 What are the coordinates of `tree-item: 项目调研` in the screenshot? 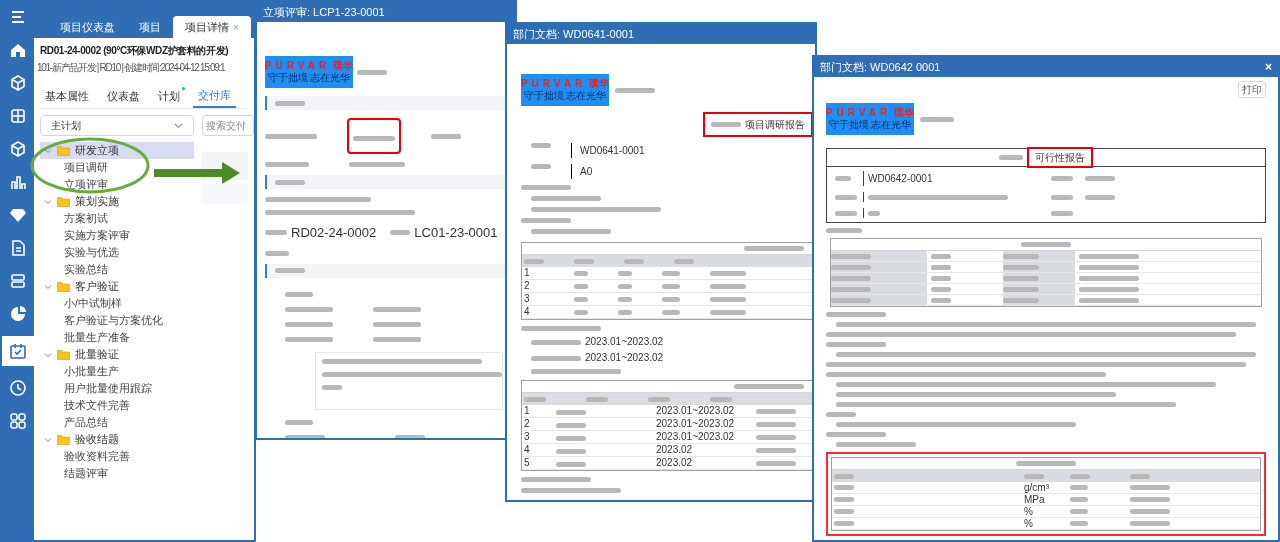 It's located at (86, 167).